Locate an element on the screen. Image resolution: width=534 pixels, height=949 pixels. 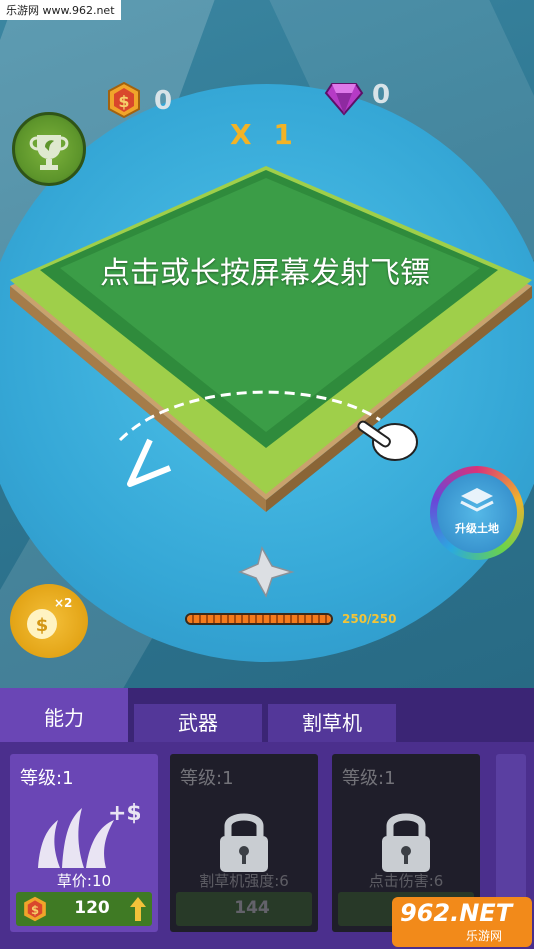
site-logo: 962.NET 乐游网 is located at coordinates (462, 922).